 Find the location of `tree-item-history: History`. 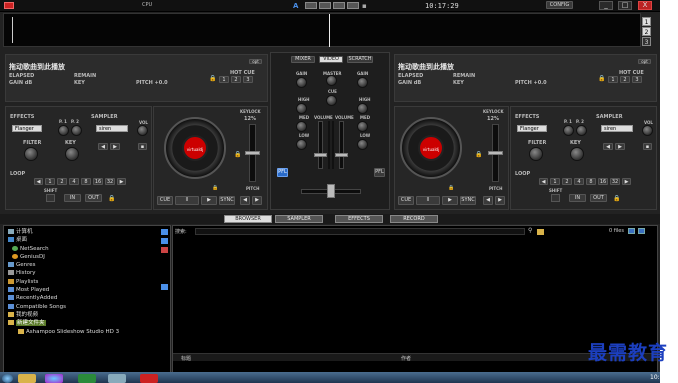

tree-item-history: History is located at coordinates (89, 273).